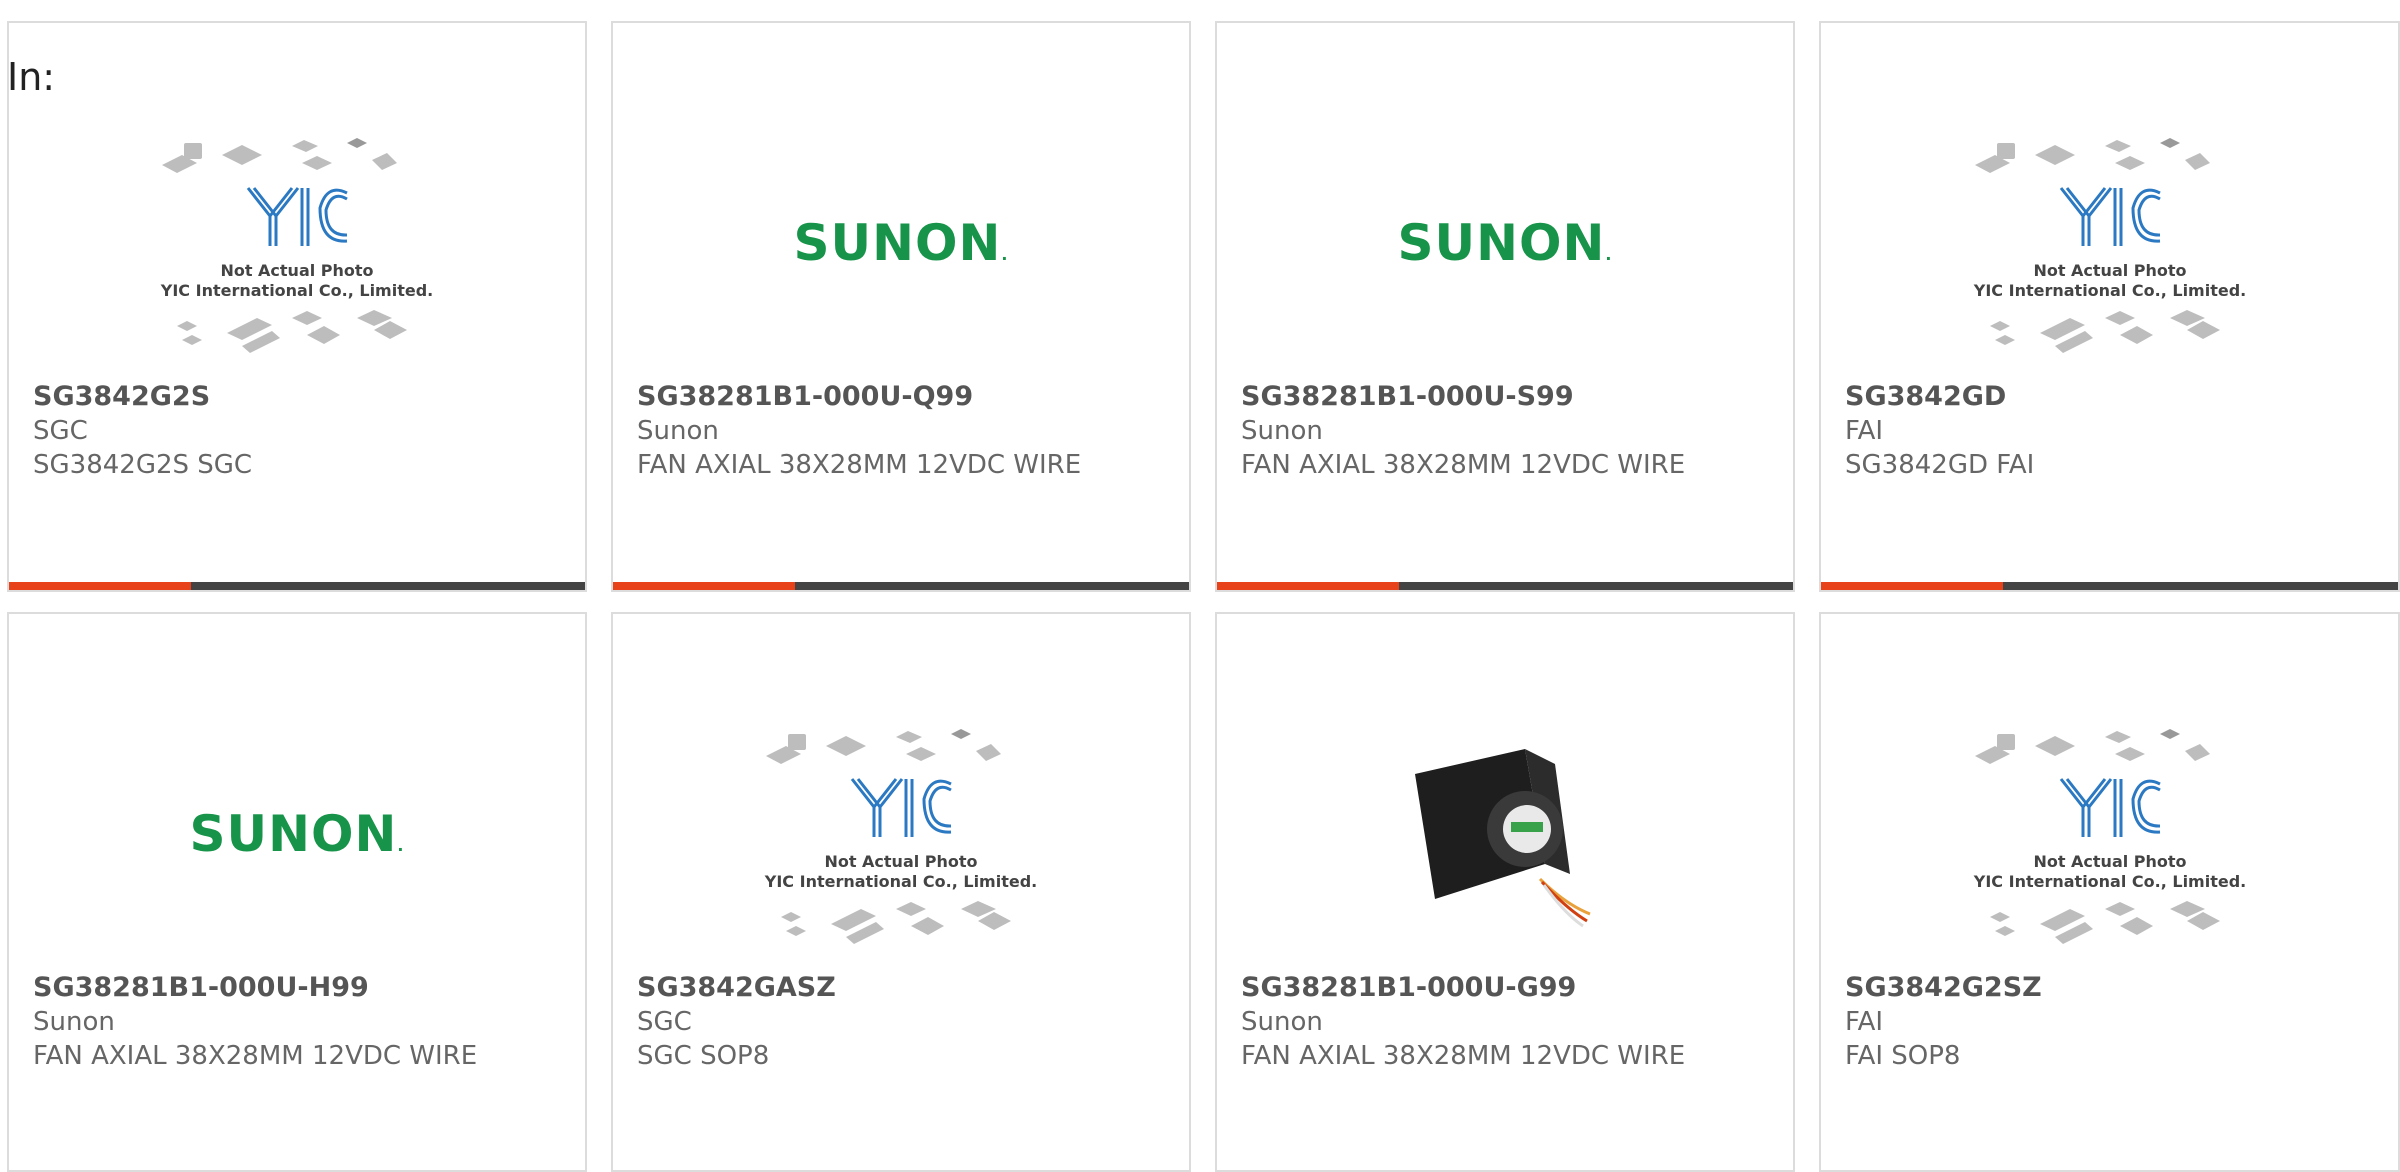 This screenshot has width=2400, height=1172. I want to click on part-number: SG3842G2SZ, so click(1943, 987).